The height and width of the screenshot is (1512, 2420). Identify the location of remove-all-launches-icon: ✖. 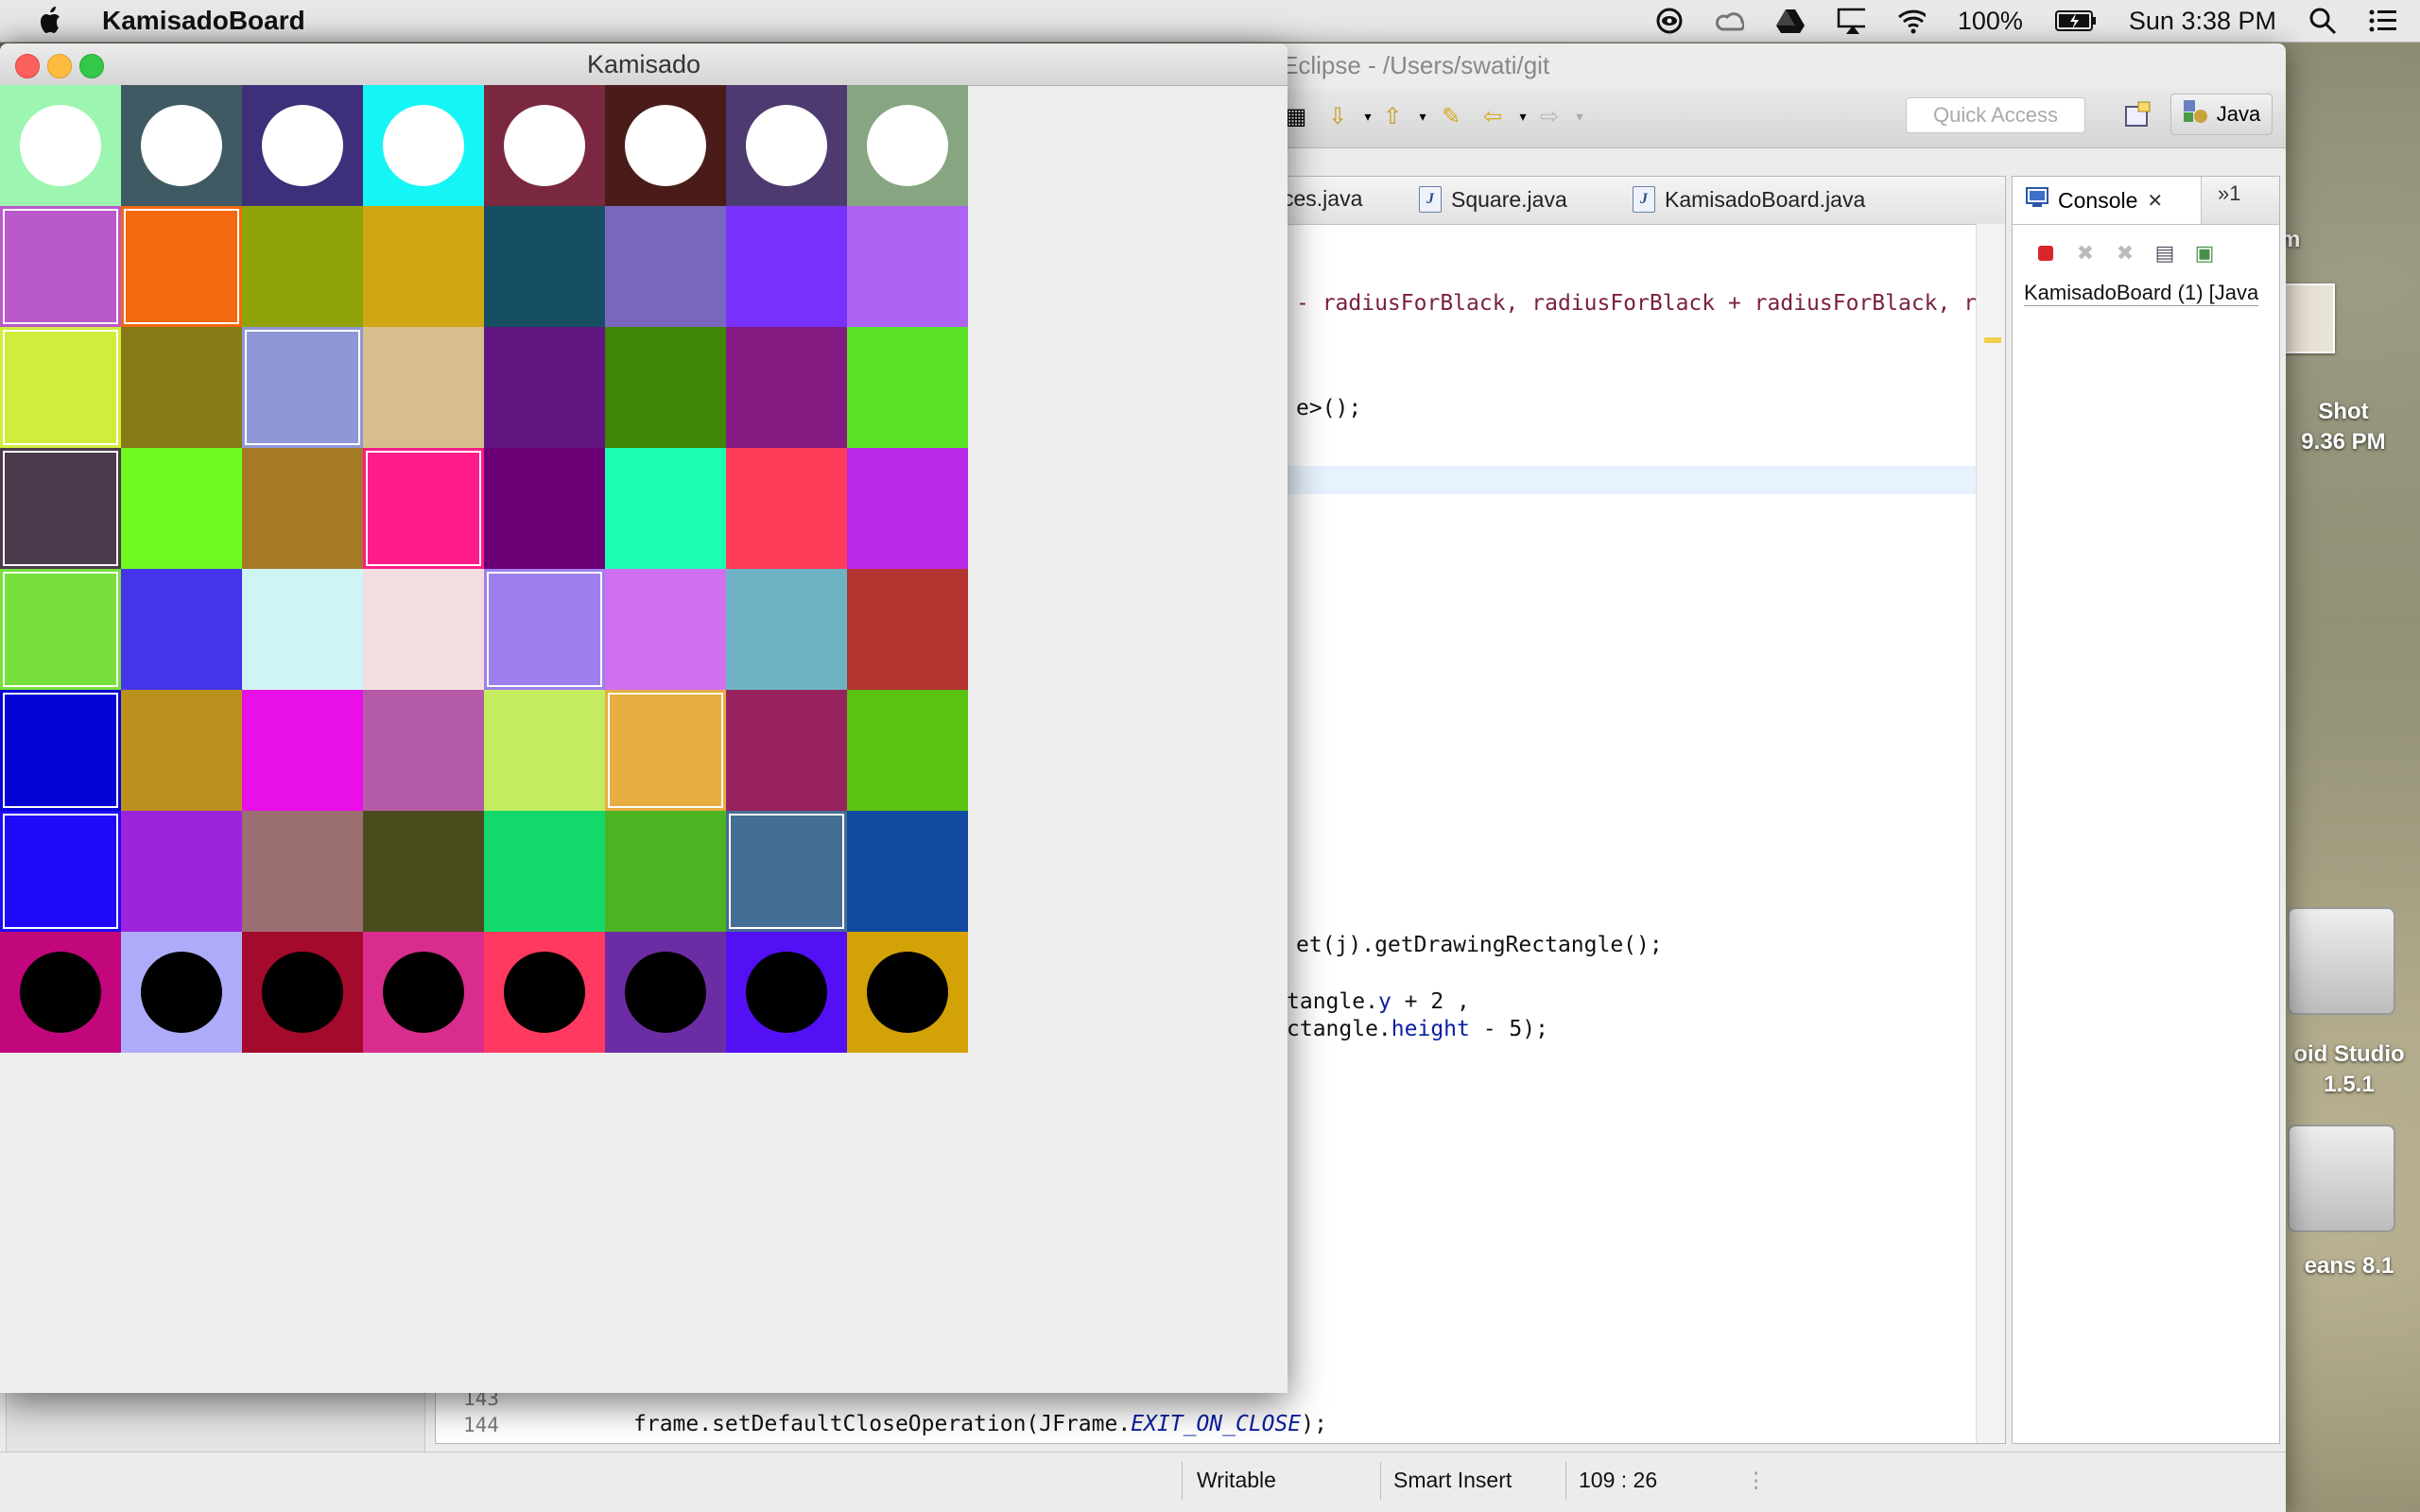
(2125, 253).